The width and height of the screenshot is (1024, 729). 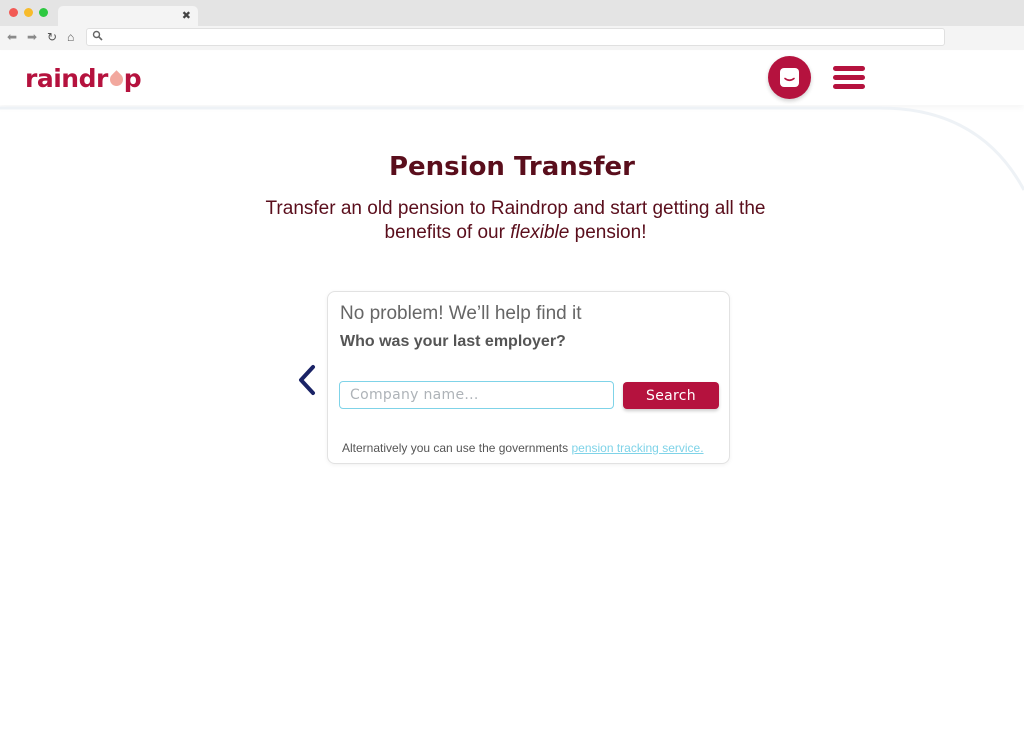 I want to click on chat-button, so click(x=789, y=77).